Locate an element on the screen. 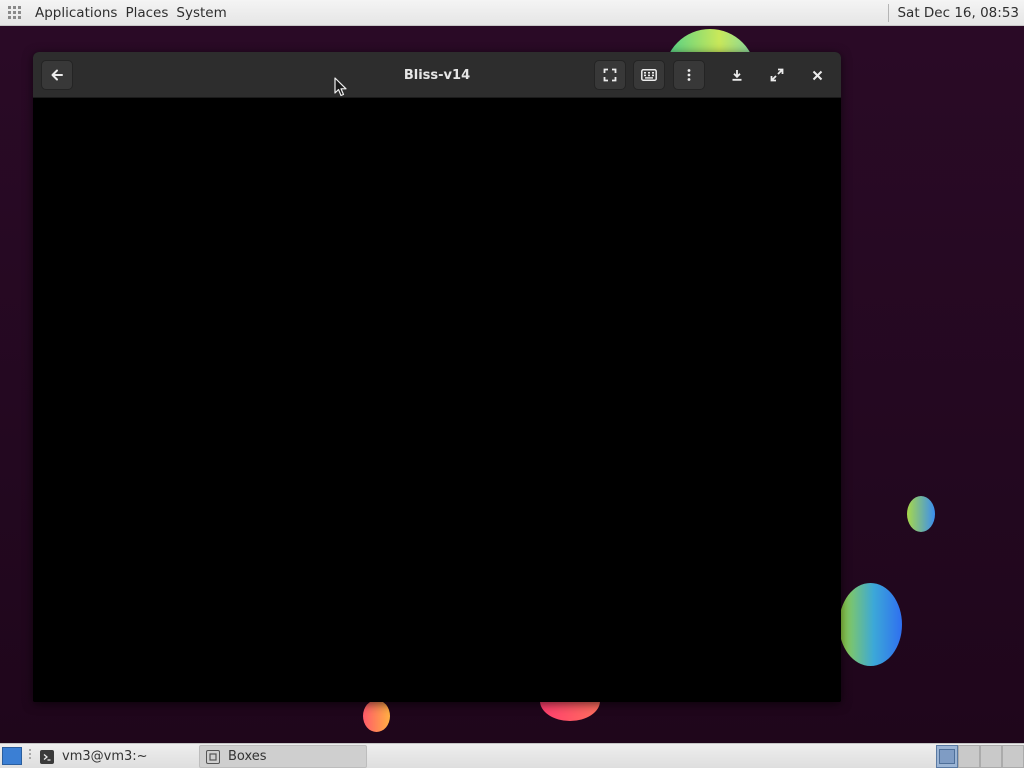 Image resolution: width=1024 pixels, height=768 pixels. maximize-icon is located at coordinates (777, 75).